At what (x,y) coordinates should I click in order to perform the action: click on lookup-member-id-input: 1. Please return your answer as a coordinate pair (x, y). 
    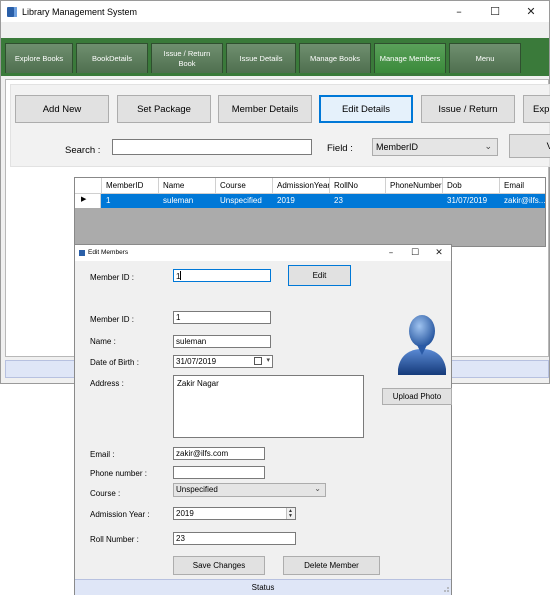
    Looking at the image, I should click on (222, 275).